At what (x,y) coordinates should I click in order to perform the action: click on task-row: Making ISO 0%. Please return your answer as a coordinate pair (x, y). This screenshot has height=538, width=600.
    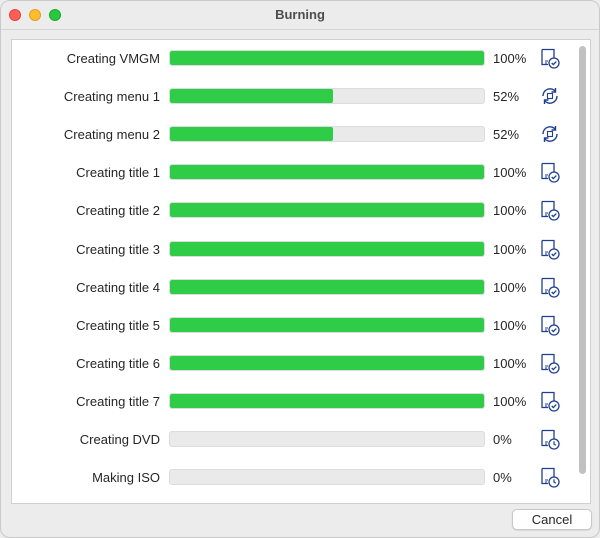
    Looking at the image, I should click on (292, 478).